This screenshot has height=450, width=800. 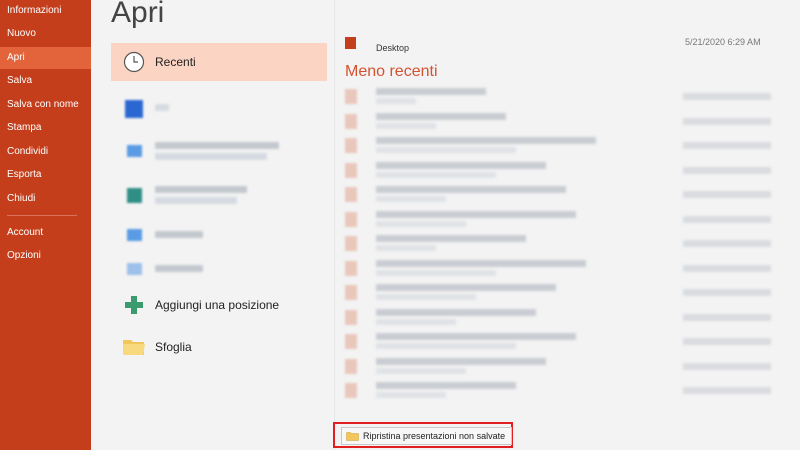 What do you see at coordinates (211, 156) in the screenshot?
I see `location-cloud-2-path` at bounding box center [211, 156].